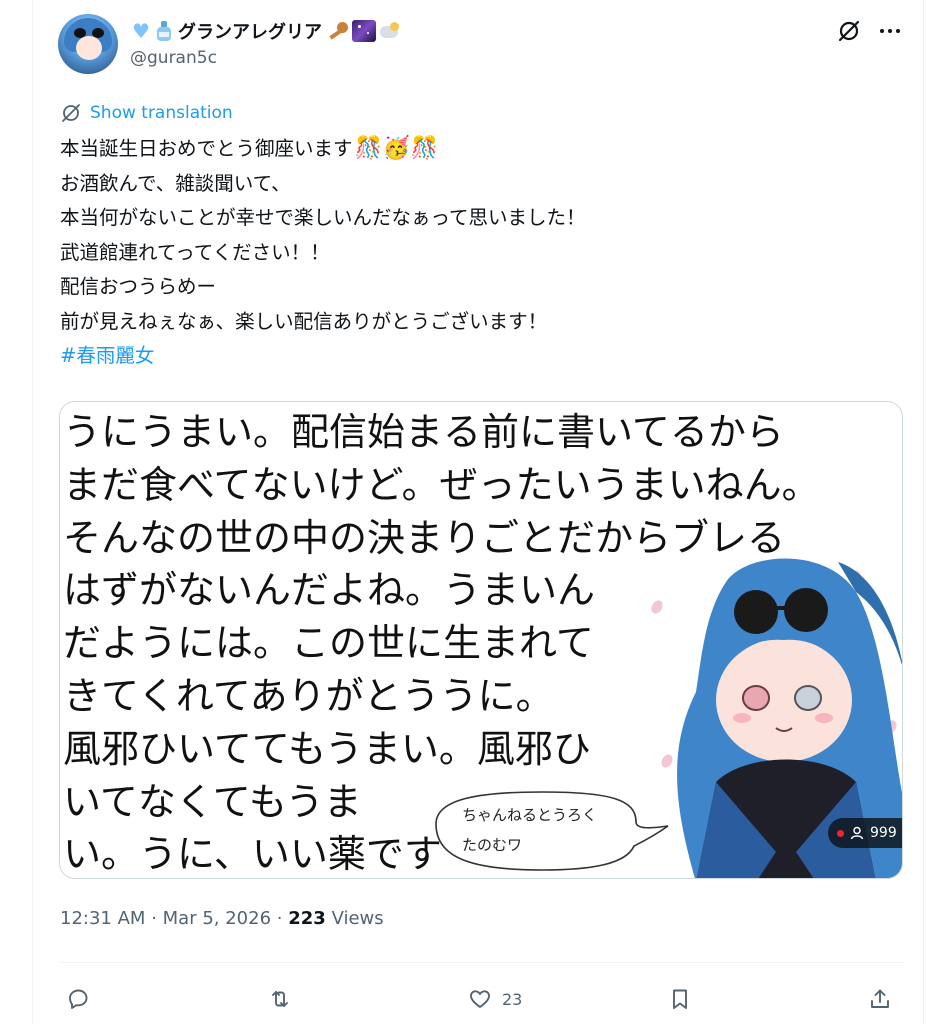 This screenshot has height=1024, width=937. Describe the element at coordinates (357, 918) in the screenshot. I see `views-label: Views` at that location.